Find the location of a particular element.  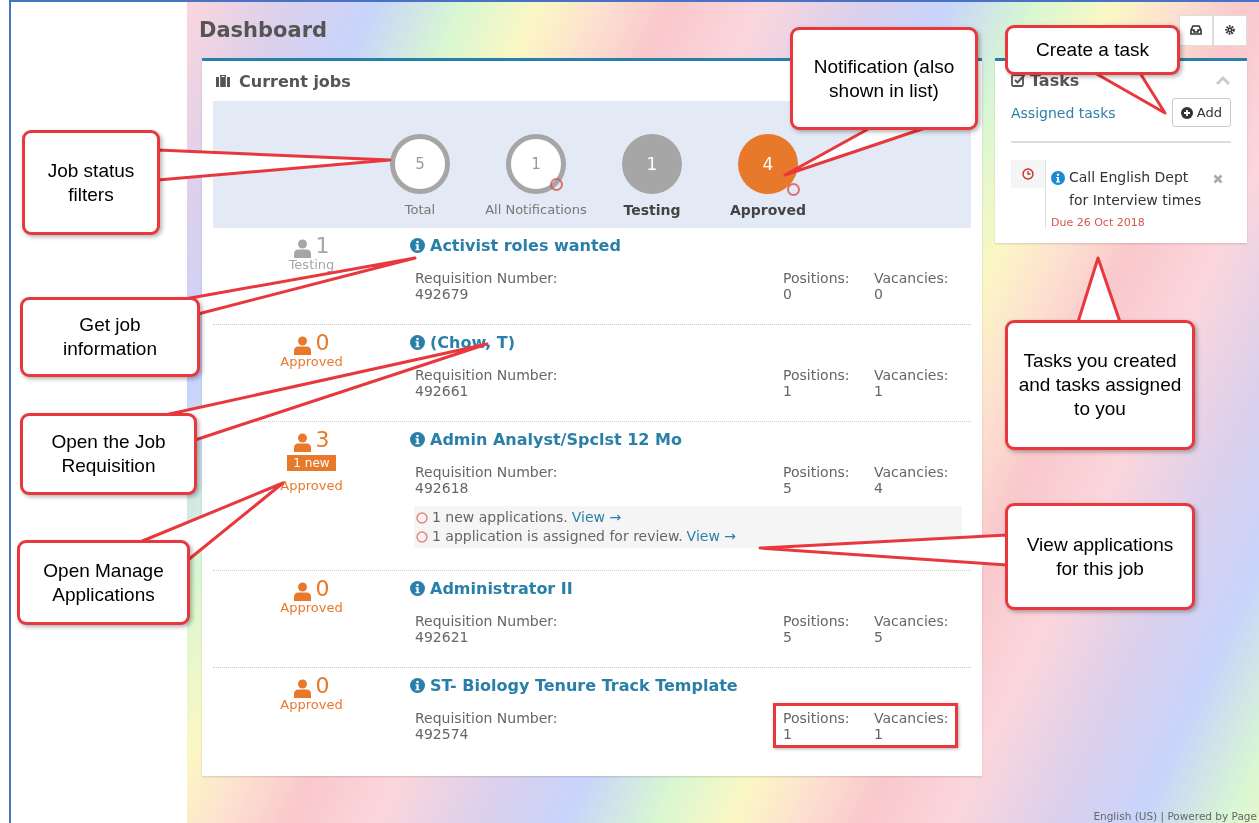

close-icon is located at coordinates (1218, 179).